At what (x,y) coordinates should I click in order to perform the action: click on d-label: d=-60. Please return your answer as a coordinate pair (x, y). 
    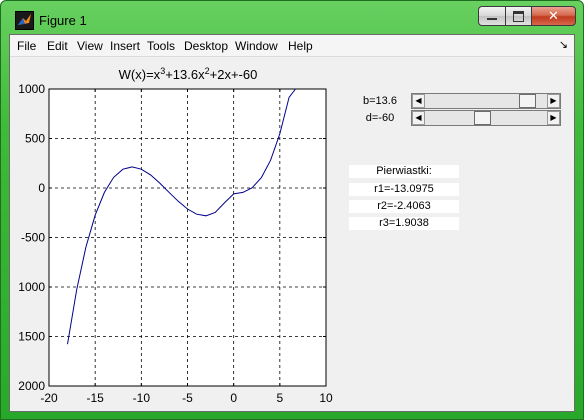
    Looking at the image, I should click on (380, 118).